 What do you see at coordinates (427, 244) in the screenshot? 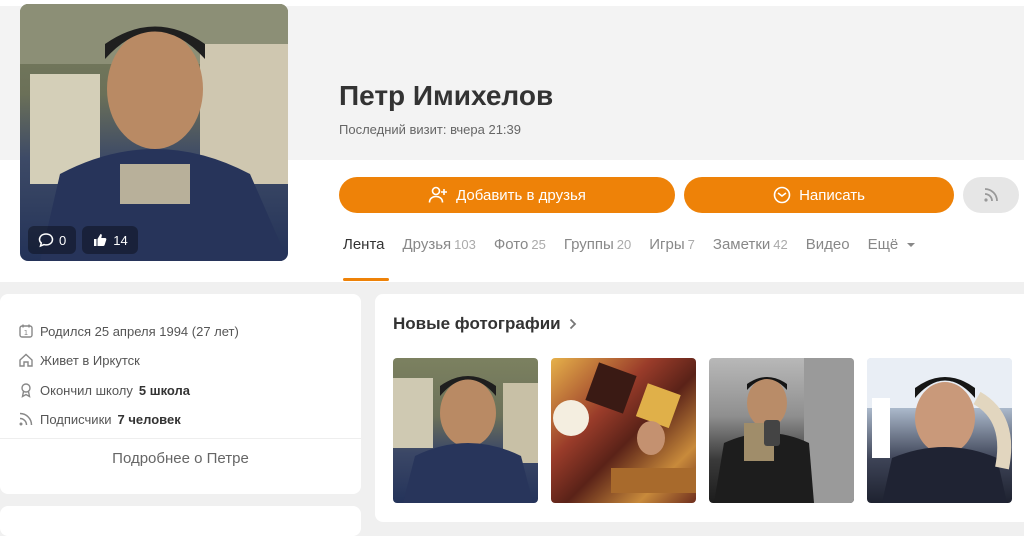
I see `tab-friends-label: Друзья` at bounding box center [427, 244].